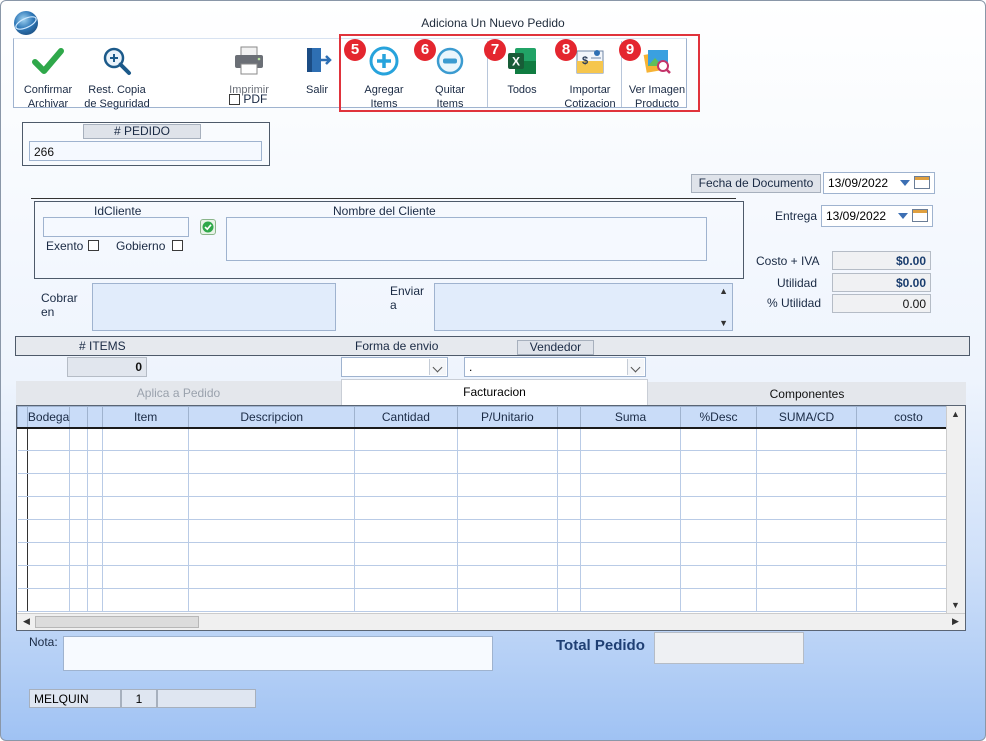 Image resolution: width=986 pixels, height=741 pixels. I want to click on order-number-field: 266, so click(145, 151).